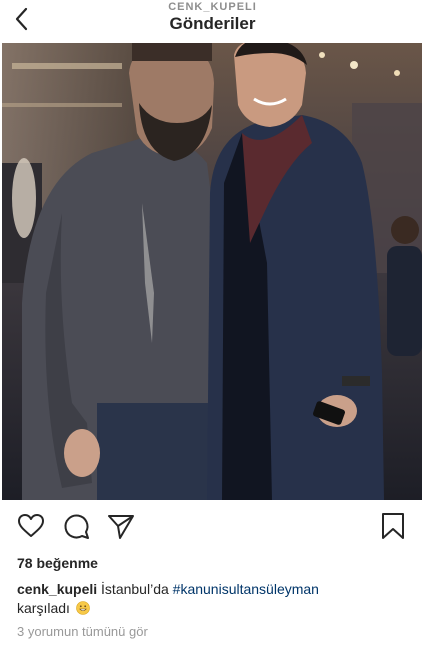 The image size is (425, 650). What do you see at coordinates (83, 608) in the screenshot?
I see `grinning-face-emoji-icon` at bounding box center [83, 608].